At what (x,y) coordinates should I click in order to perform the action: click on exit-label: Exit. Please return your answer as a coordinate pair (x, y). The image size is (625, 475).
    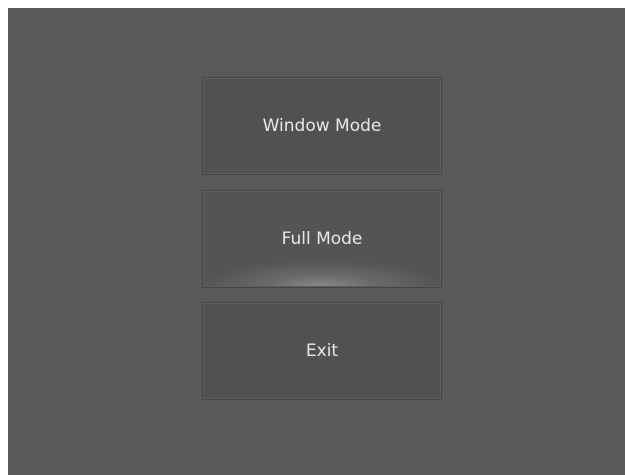
    Looking at the image, I should click on (322, 351).